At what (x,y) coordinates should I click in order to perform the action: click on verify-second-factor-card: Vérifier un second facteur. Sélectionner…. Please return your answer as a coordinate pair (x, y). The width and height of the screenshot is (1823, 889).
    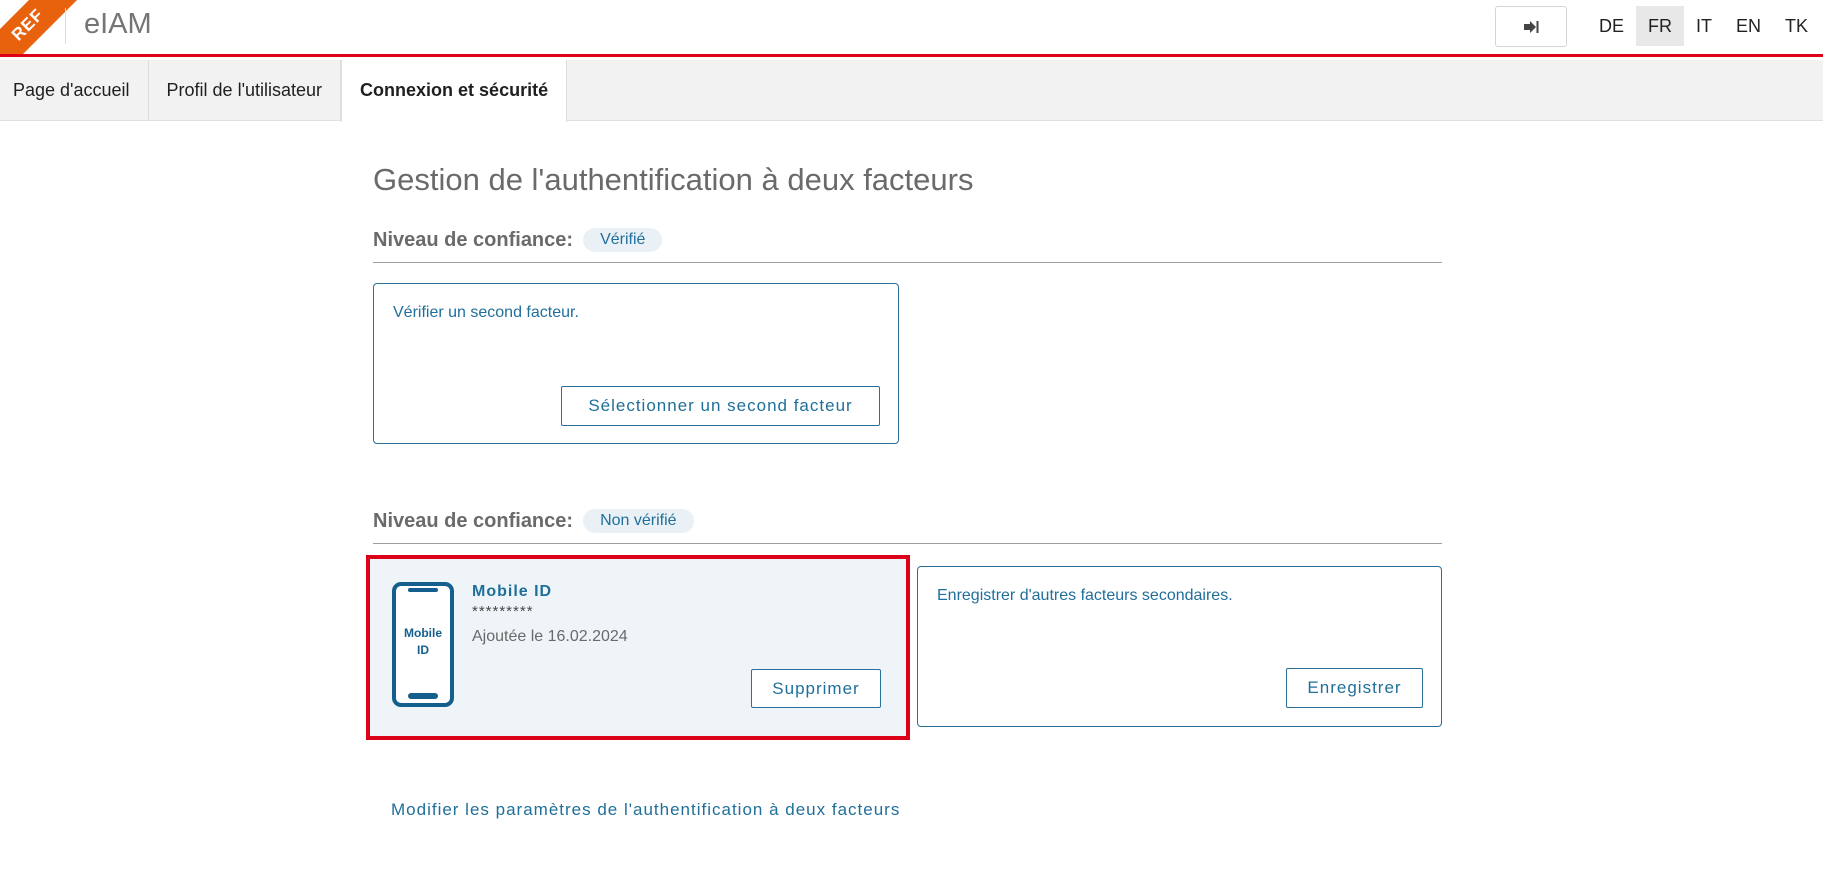
    Looking at the image, I should click on (636, 363).